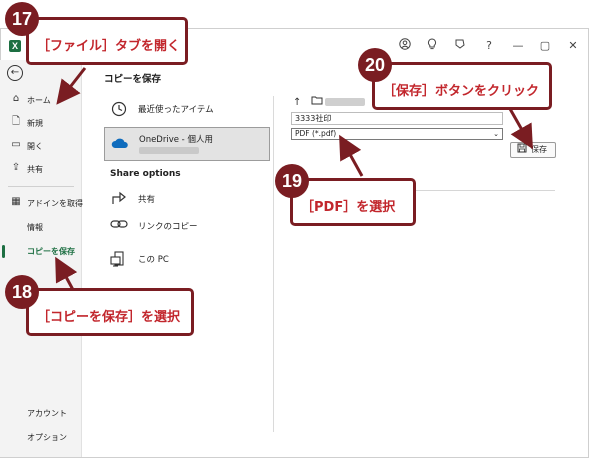 The image size is (589, 458). Describe the element at coordinates (55, 203) in the screenshot. I see `nav-addins-label: アドインを取得` at that location.